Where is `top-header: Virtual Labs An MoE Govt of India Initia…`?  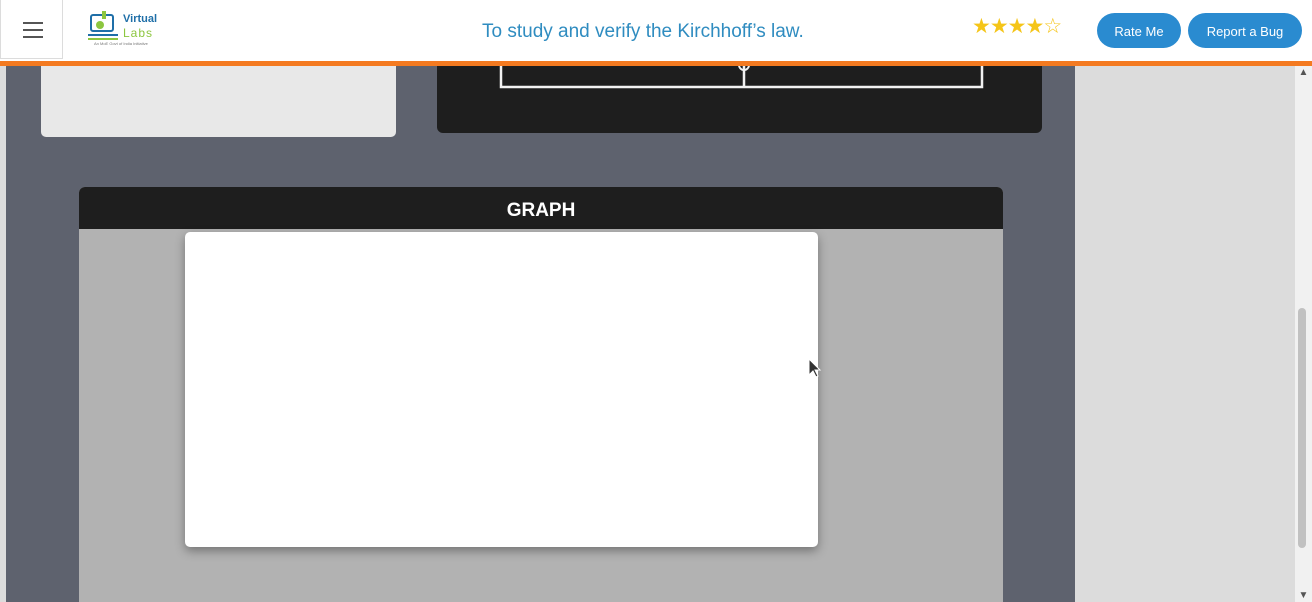 top-header: Virtual Labs An MoE Govt of India Initia… is located at coordinates (656, 33).